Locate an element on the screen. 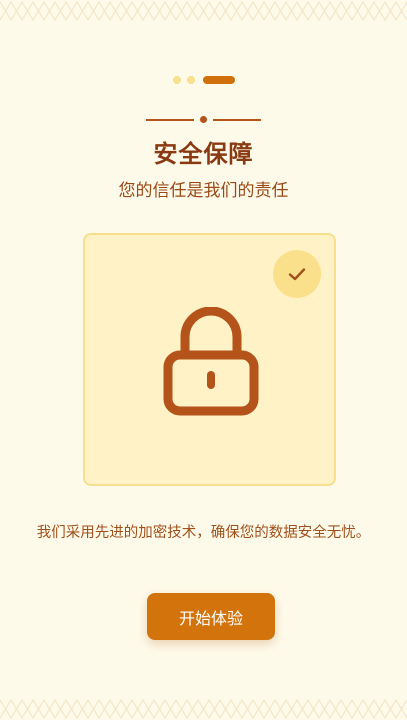  page-subtitle: 您的信任是我们的责任 is located at coordinates (203, 191).